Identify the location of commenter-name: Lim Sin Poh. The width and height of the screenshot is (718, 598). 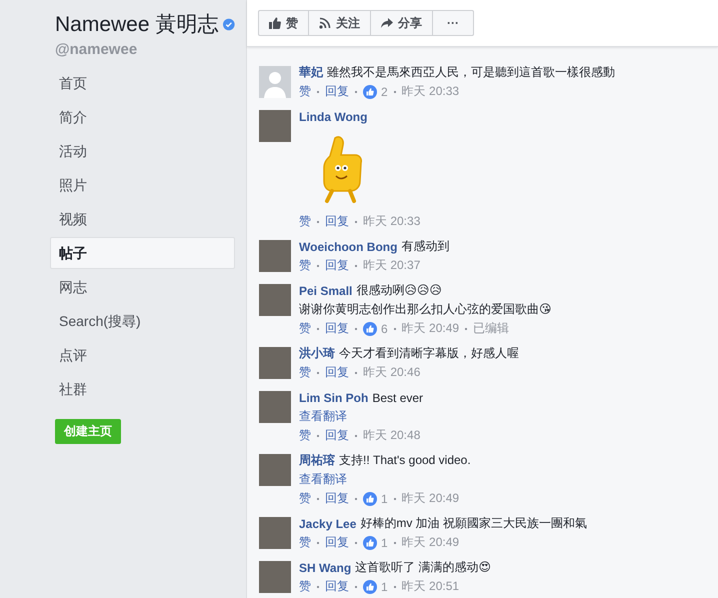
(333, 397).